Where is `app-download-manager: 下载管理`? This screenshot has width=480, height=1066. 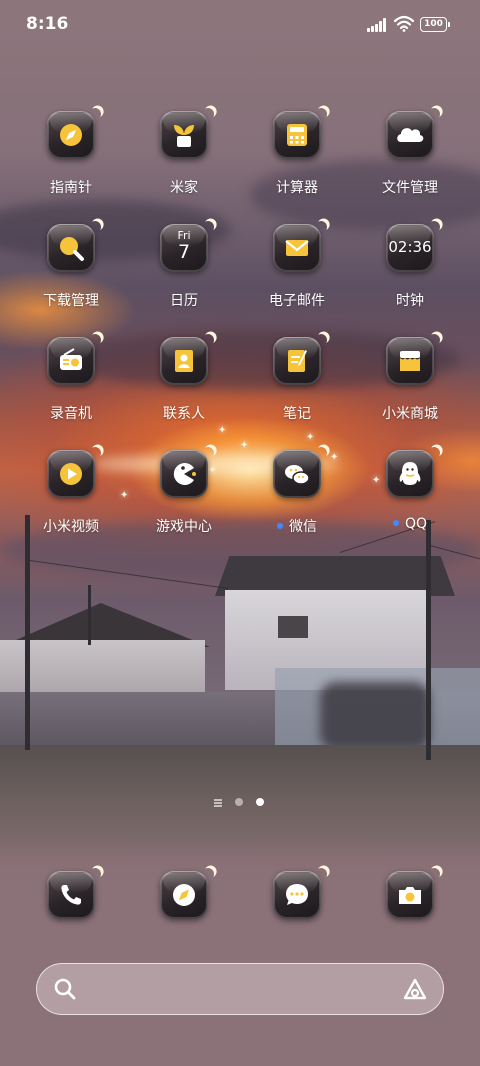
app-download-manager: 下载管理 is located at coordinates (71, 274).